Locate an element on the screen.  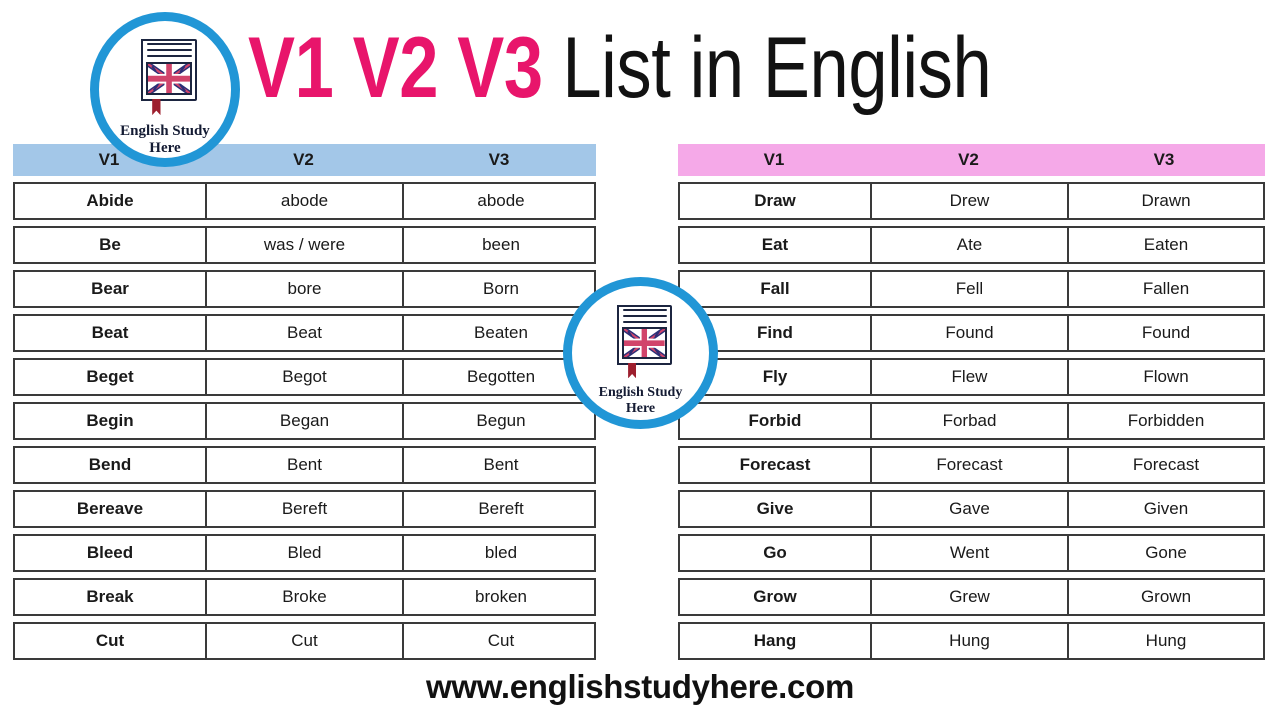
cell-v1: Draw is located at coordinates (776, 201).